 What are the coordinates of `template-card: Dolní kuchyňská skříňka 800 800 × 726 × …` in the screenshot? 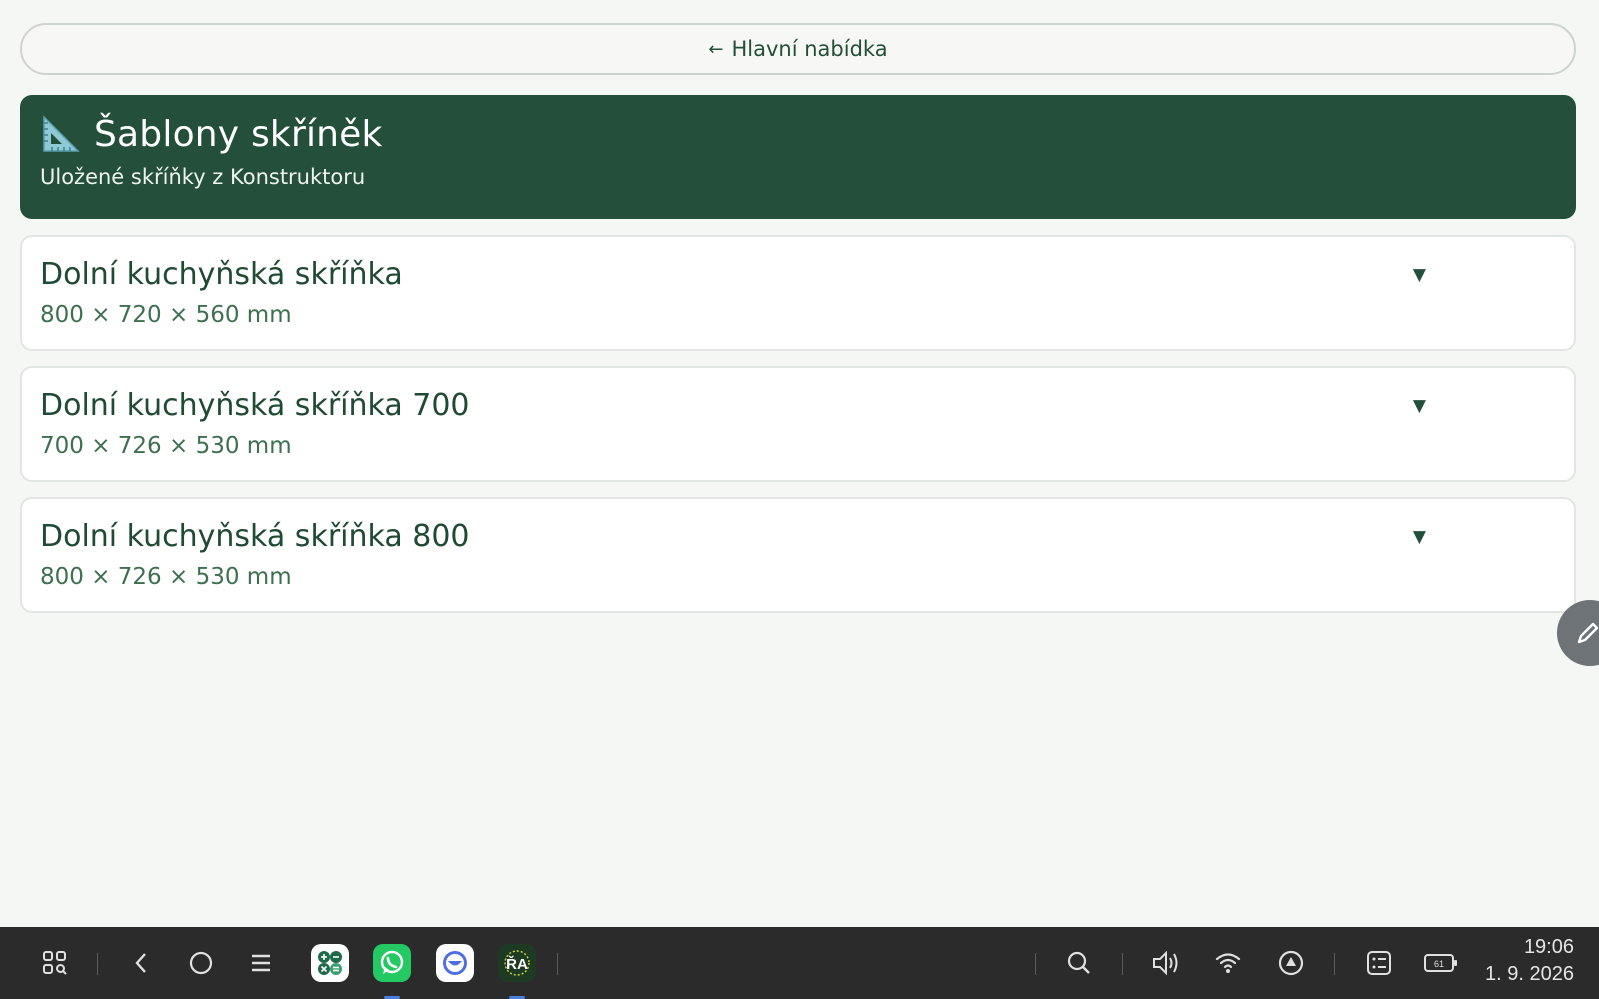 It's located at (798, 555).